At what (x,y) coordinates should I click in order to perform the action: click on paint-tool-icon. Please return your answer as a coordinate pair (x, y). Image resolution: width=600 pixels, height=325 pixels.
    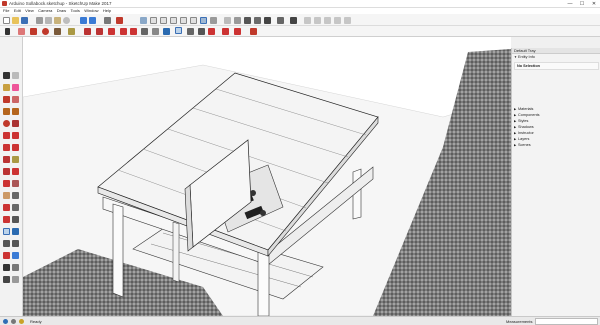
    Looking at the image, I should click on (6, 87).